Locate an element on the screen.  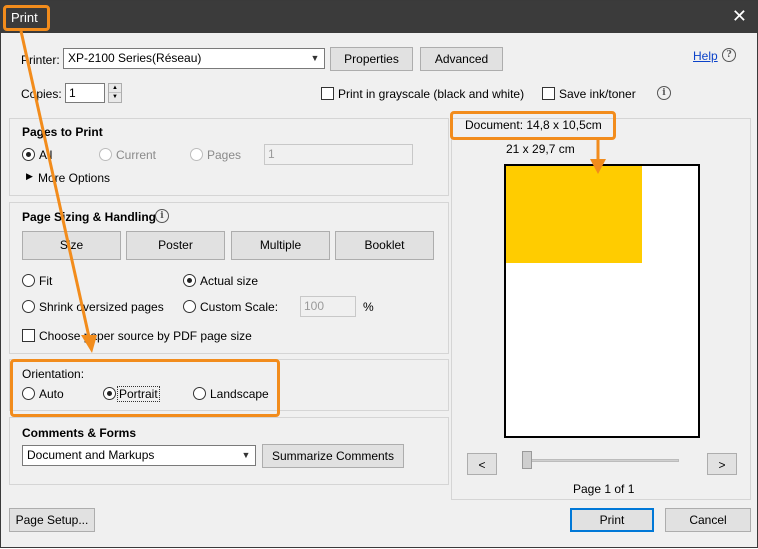
arrow-head-orientation-icon is located at coordinates (89, 344).